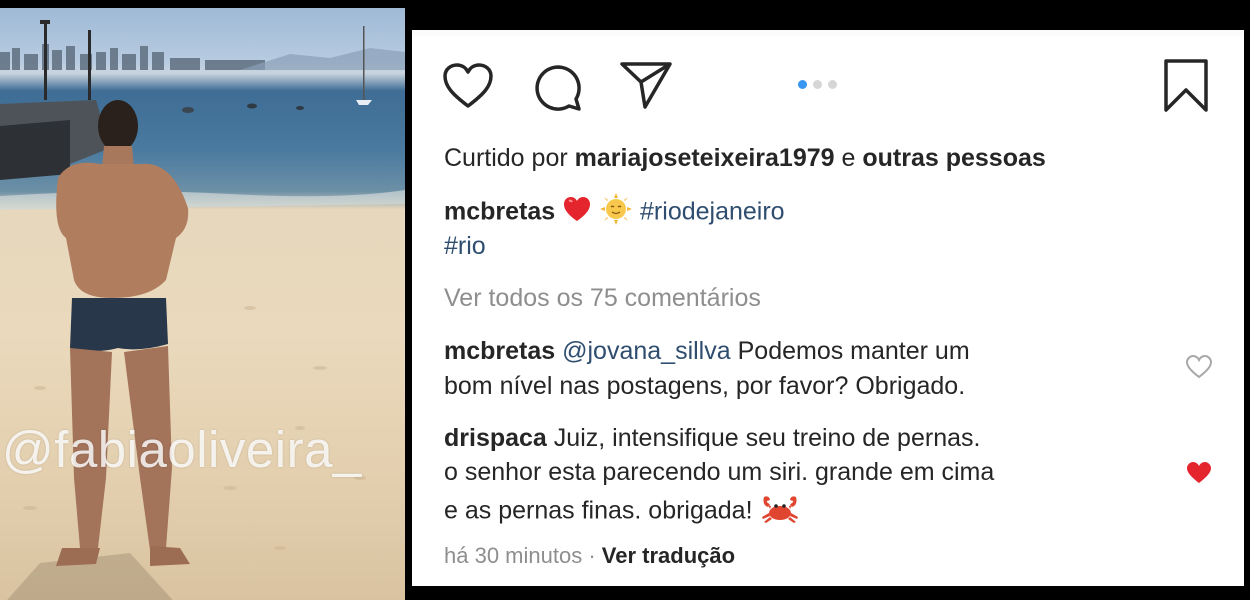  I want to click on hashtag-link: #rio, so click(465, 246).